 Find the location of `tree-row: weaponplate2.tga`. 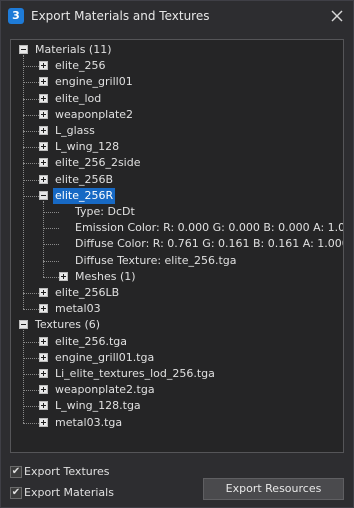

tree-row: weaponplate2.tga is located at coordinates (177, 390).